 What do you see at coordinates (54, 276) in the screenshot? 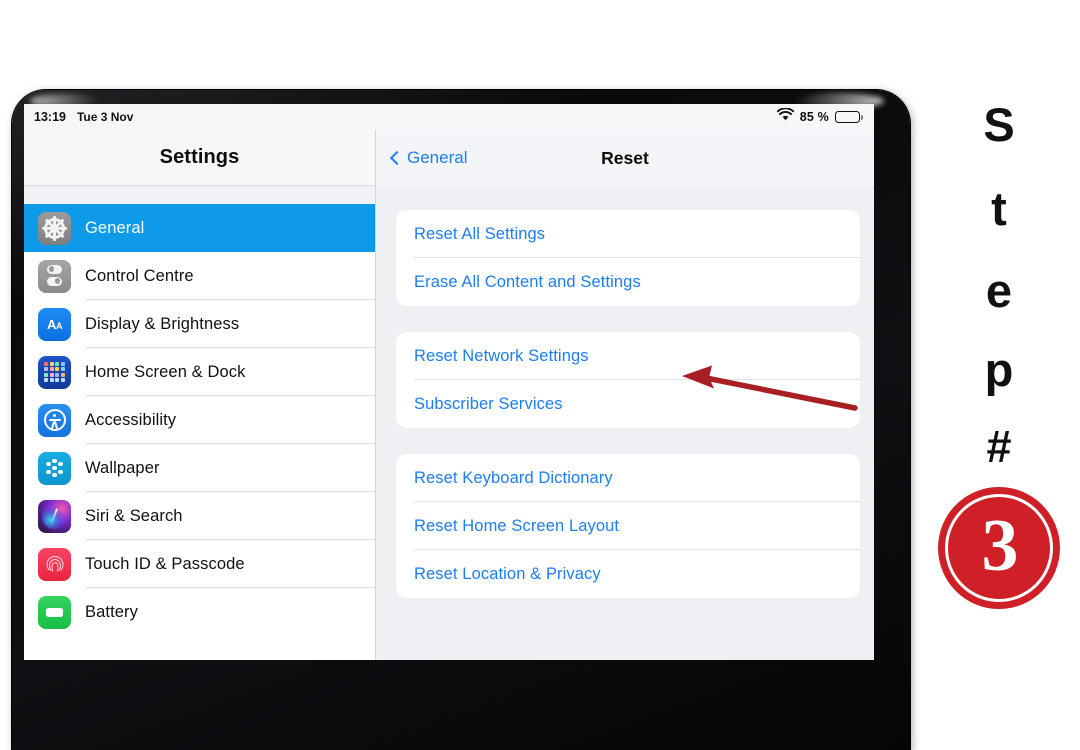
I see `control-centre-icon` at bounding box center [54, 276].